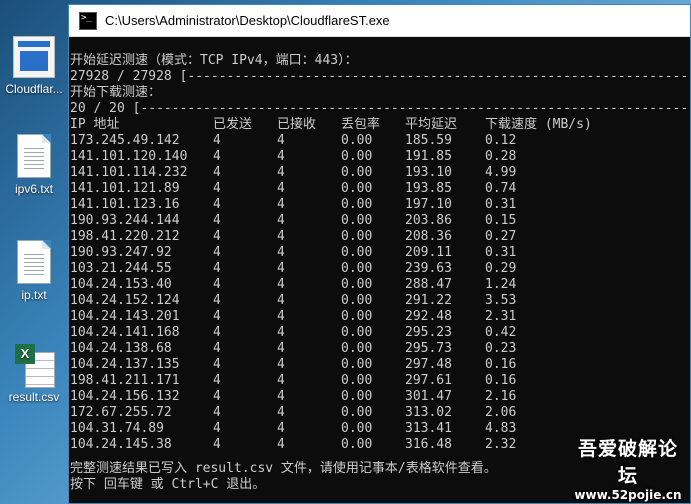 This screenshot has width=691, height=504. What do you see at coordinates (35, 366) in the screenshot?
I see `excel-file-icon: X` at bounding box center [35, 366].